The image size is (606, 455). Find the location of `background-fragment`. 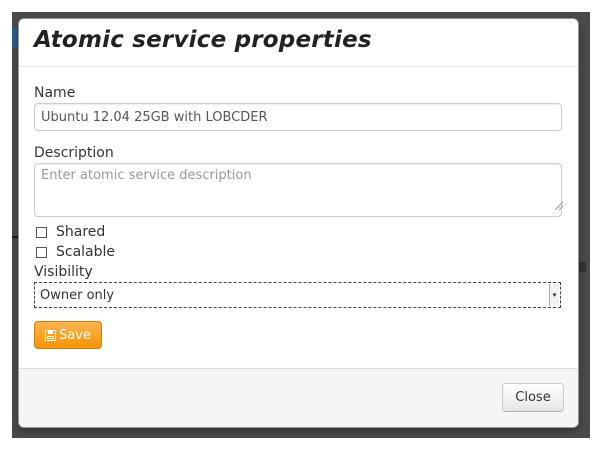

background-fragment is located at coordinates (582, 267).